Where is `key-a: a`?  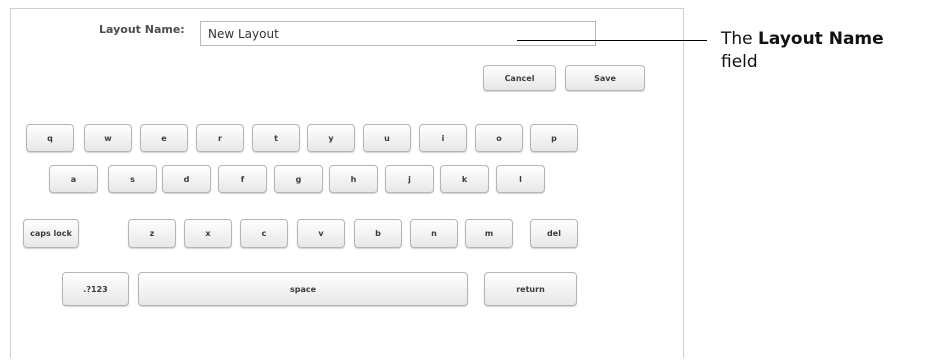 key-a: a is located at coordinates (73, 179).